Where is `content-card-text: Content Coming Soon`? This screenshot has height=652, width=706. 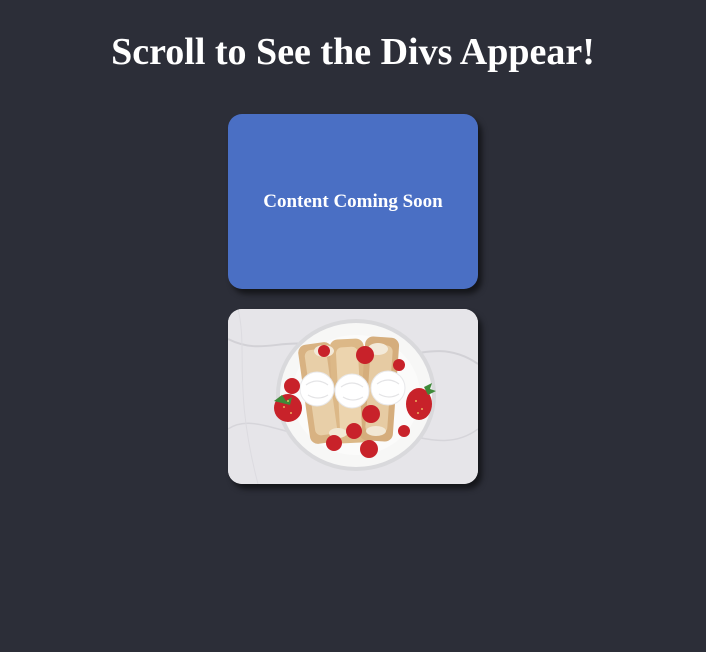
content-card-text: Content Coming Soon is located at coordinates (353, 201).